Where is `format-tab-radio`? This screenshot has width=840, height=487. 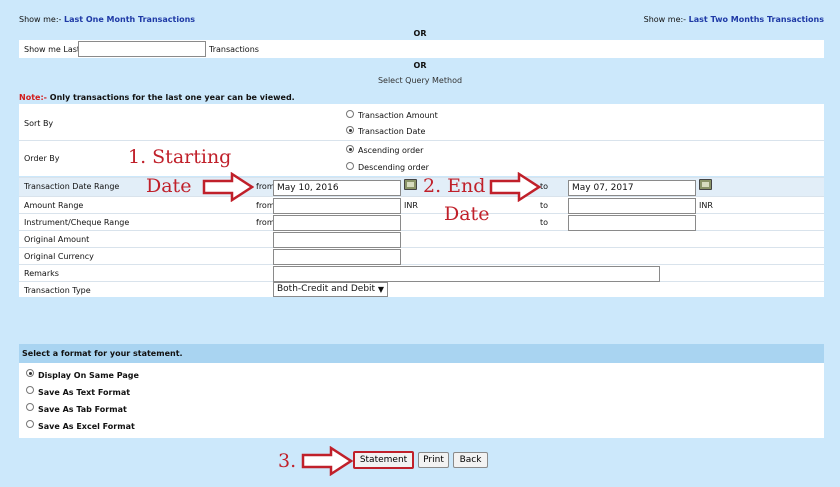
format-tab-radio is located at coordinates (30, 407).